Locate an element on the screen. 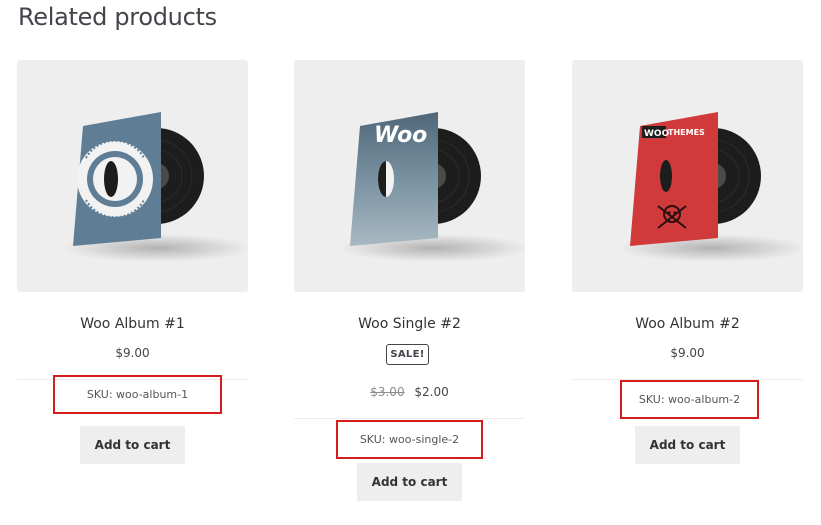  sku-label: SKU: woo-album-1 is located at coordinates (137, 394).